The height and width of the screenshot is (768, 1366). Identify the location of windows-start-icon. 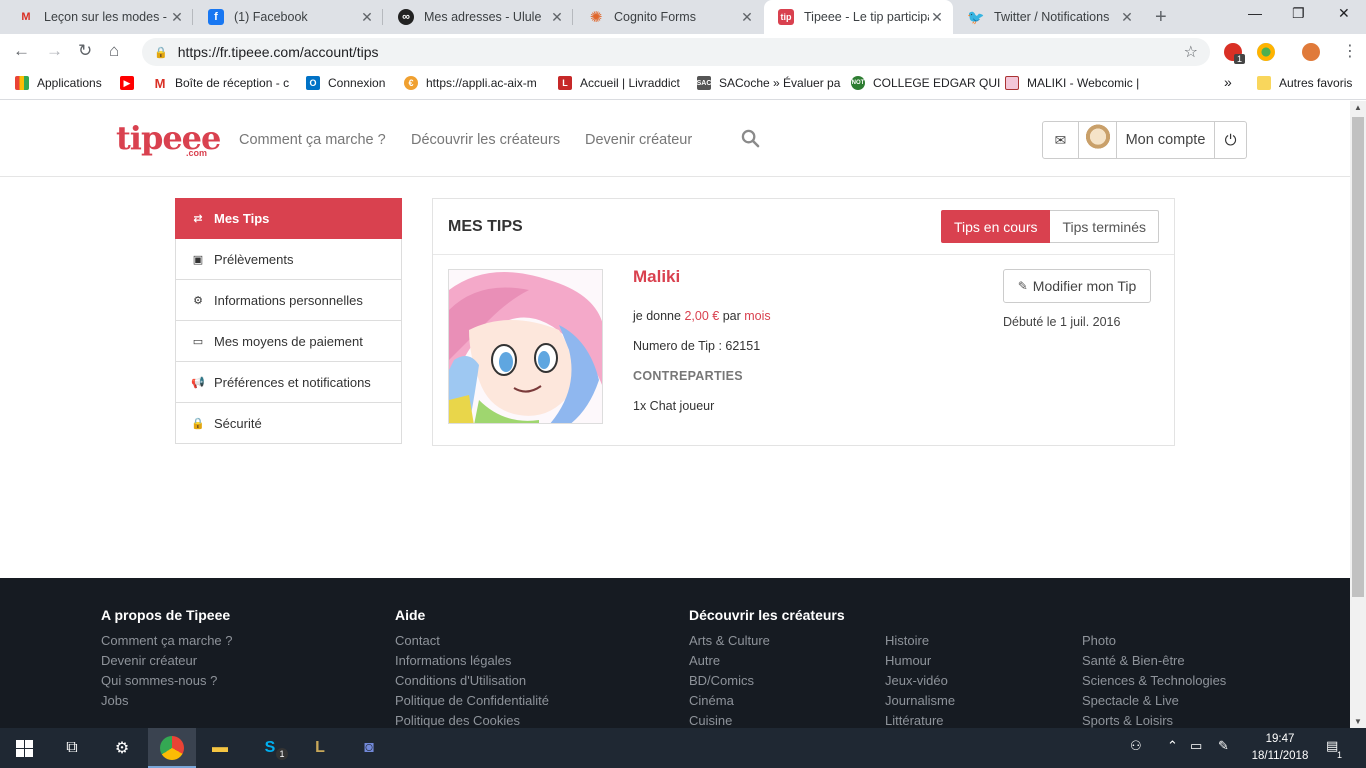
(24, 748).